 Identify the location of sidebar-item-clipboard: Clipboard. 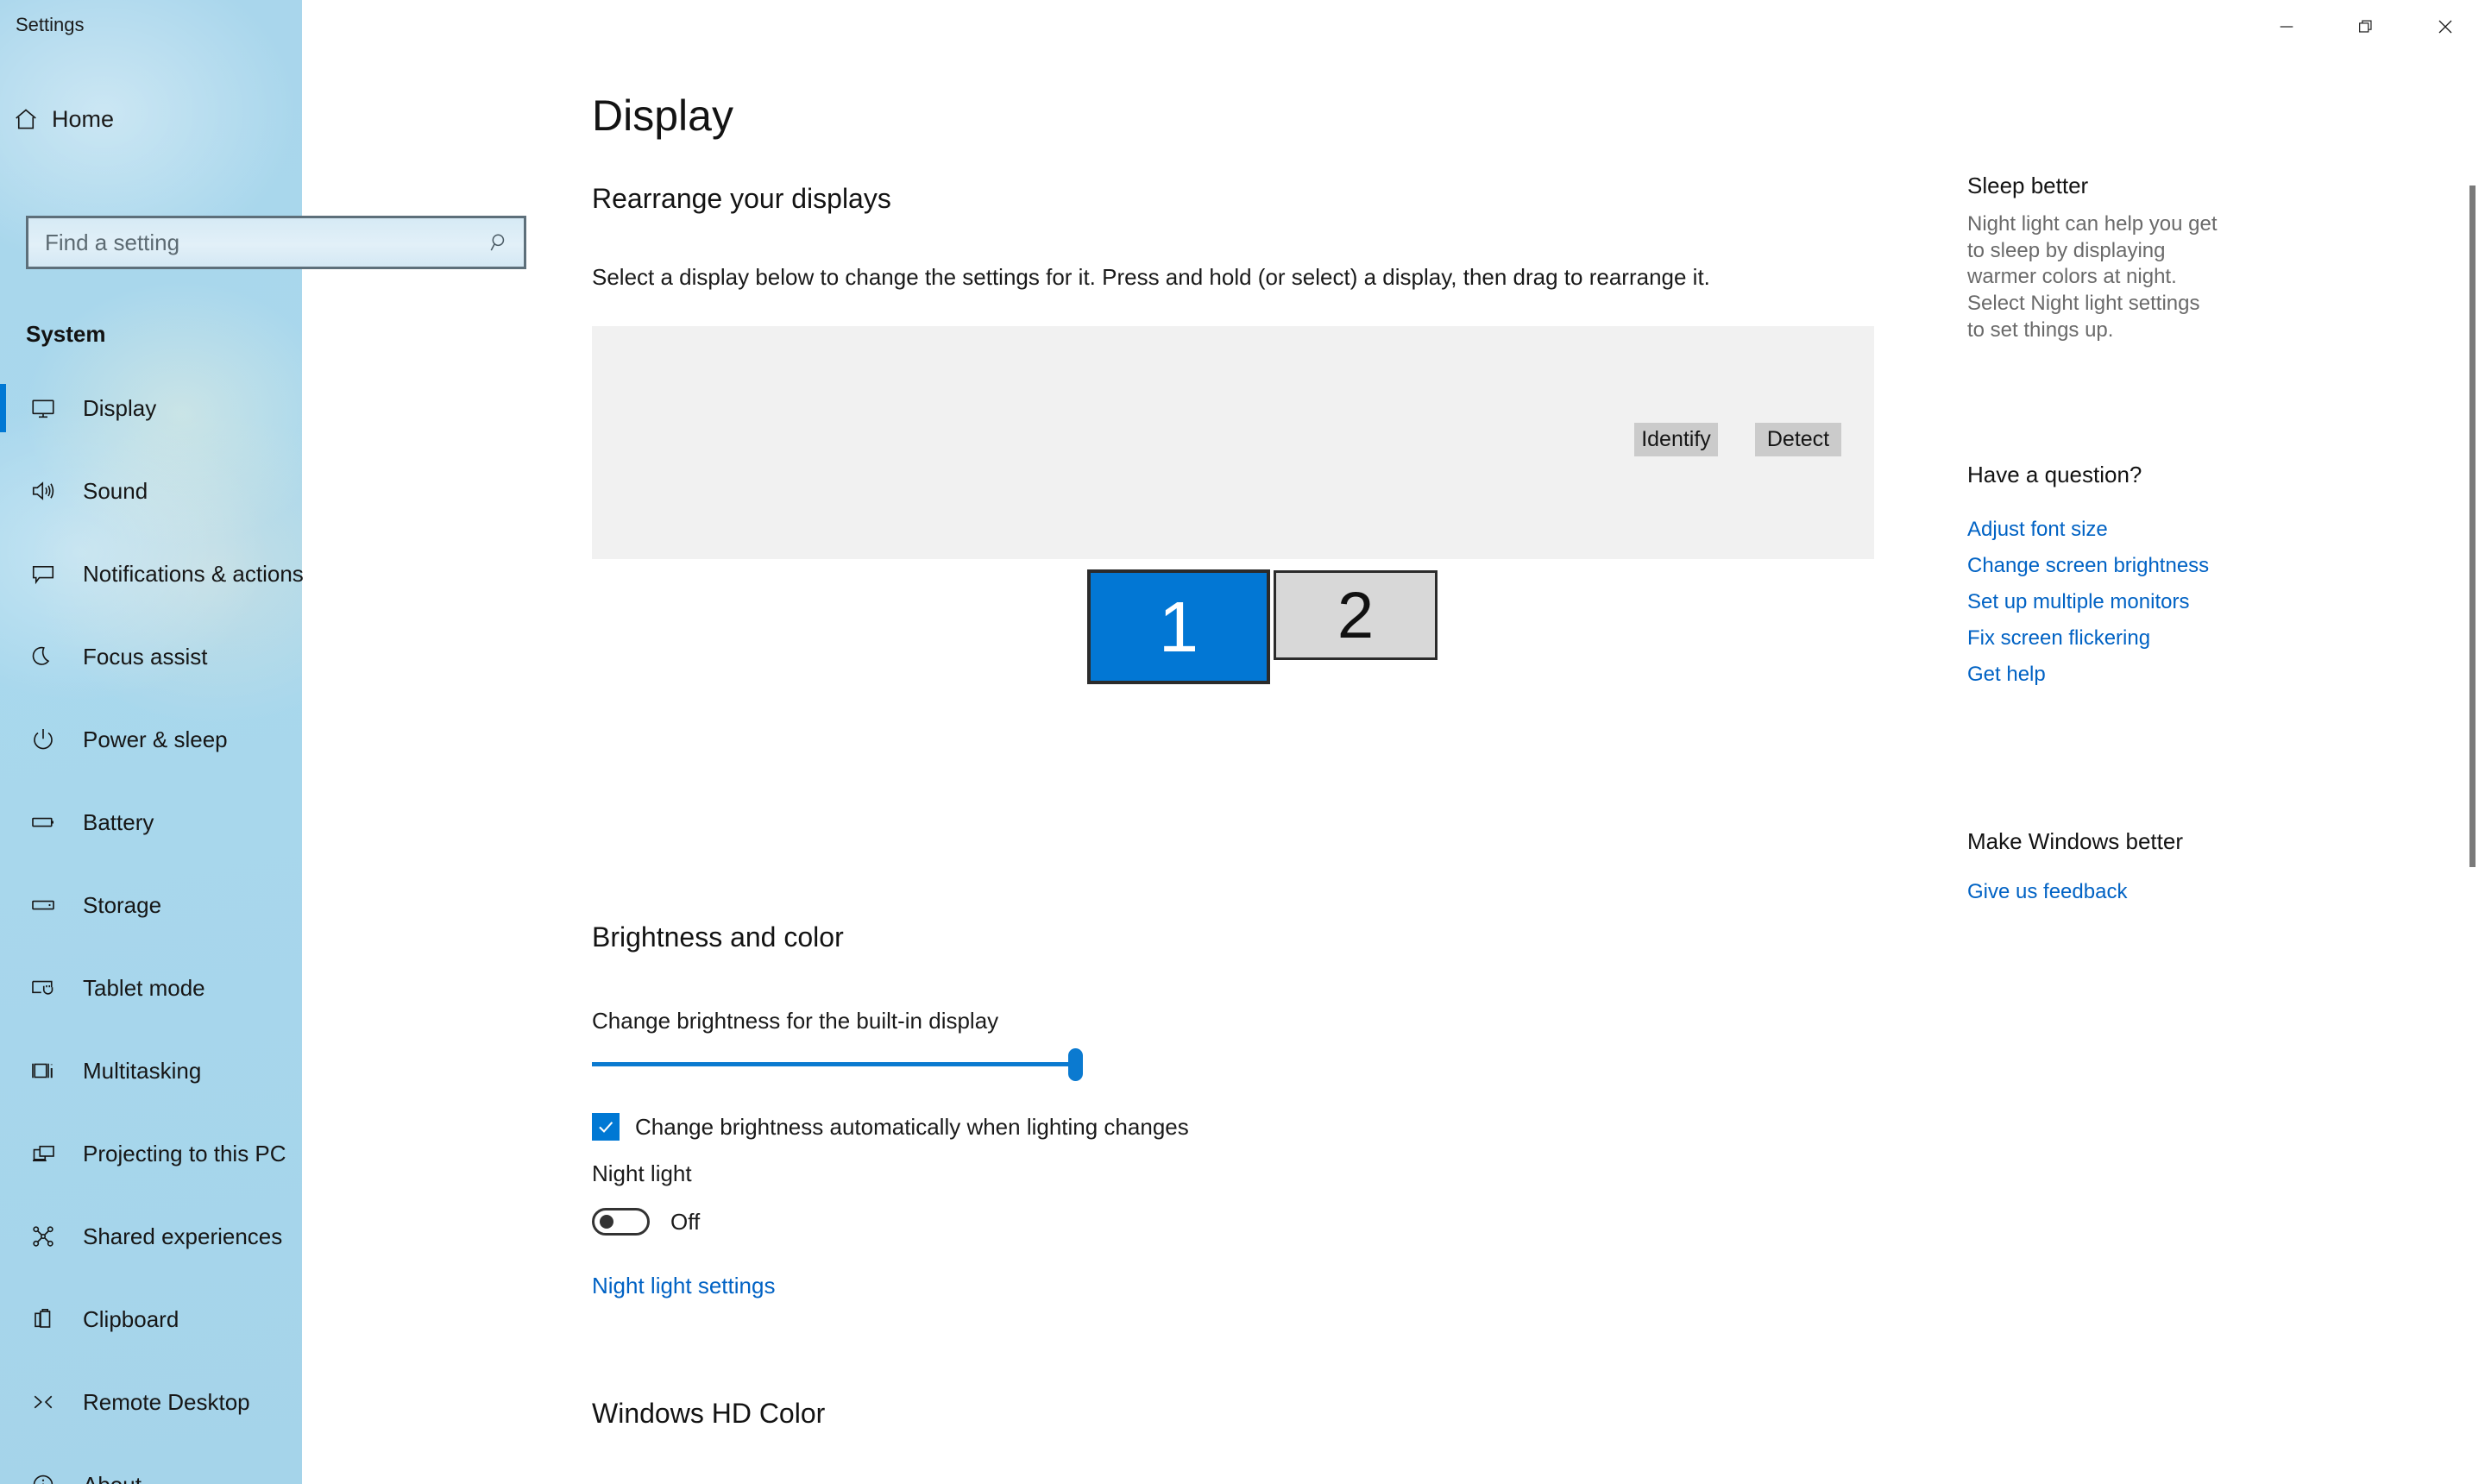
(151, 1319).